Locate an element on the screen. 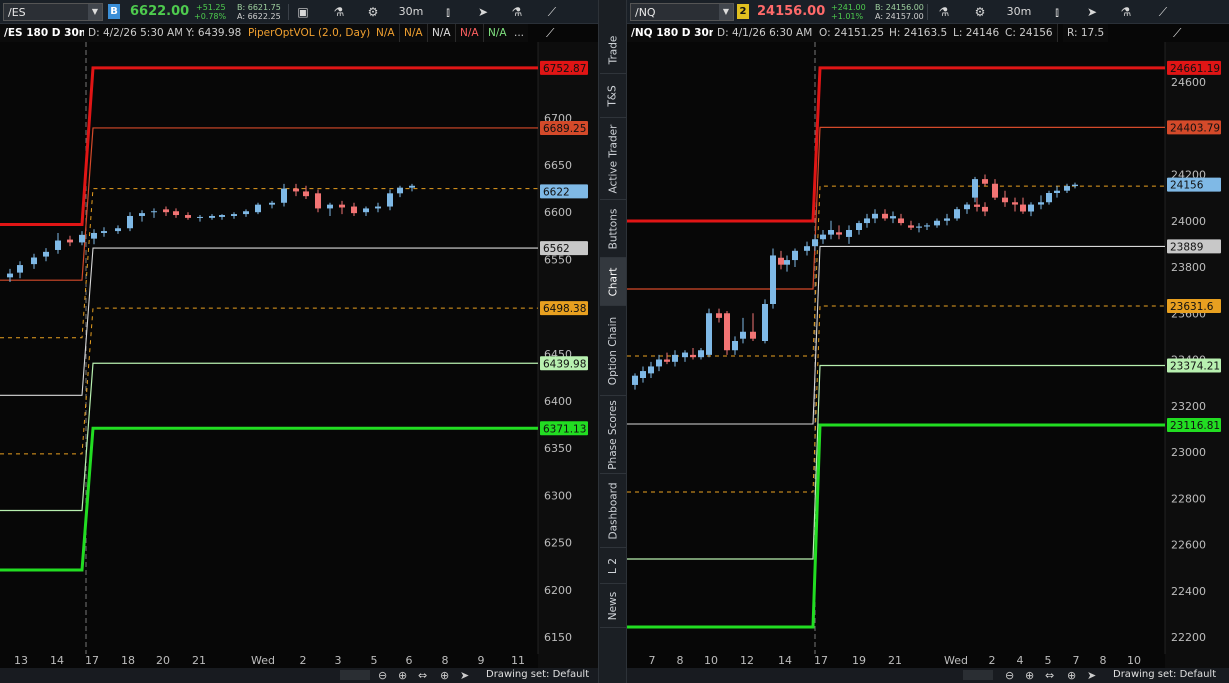 The height and width of the screenshot is (683, 1229). price-tick-label: 24600 is located at coordinates (1188, 82).